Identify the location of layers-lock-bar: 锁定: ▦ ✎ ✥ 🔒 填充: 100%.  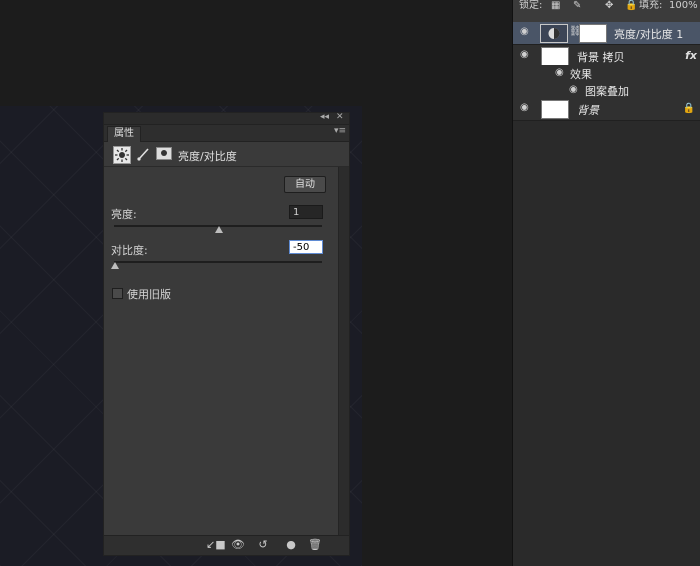
(606, 11).